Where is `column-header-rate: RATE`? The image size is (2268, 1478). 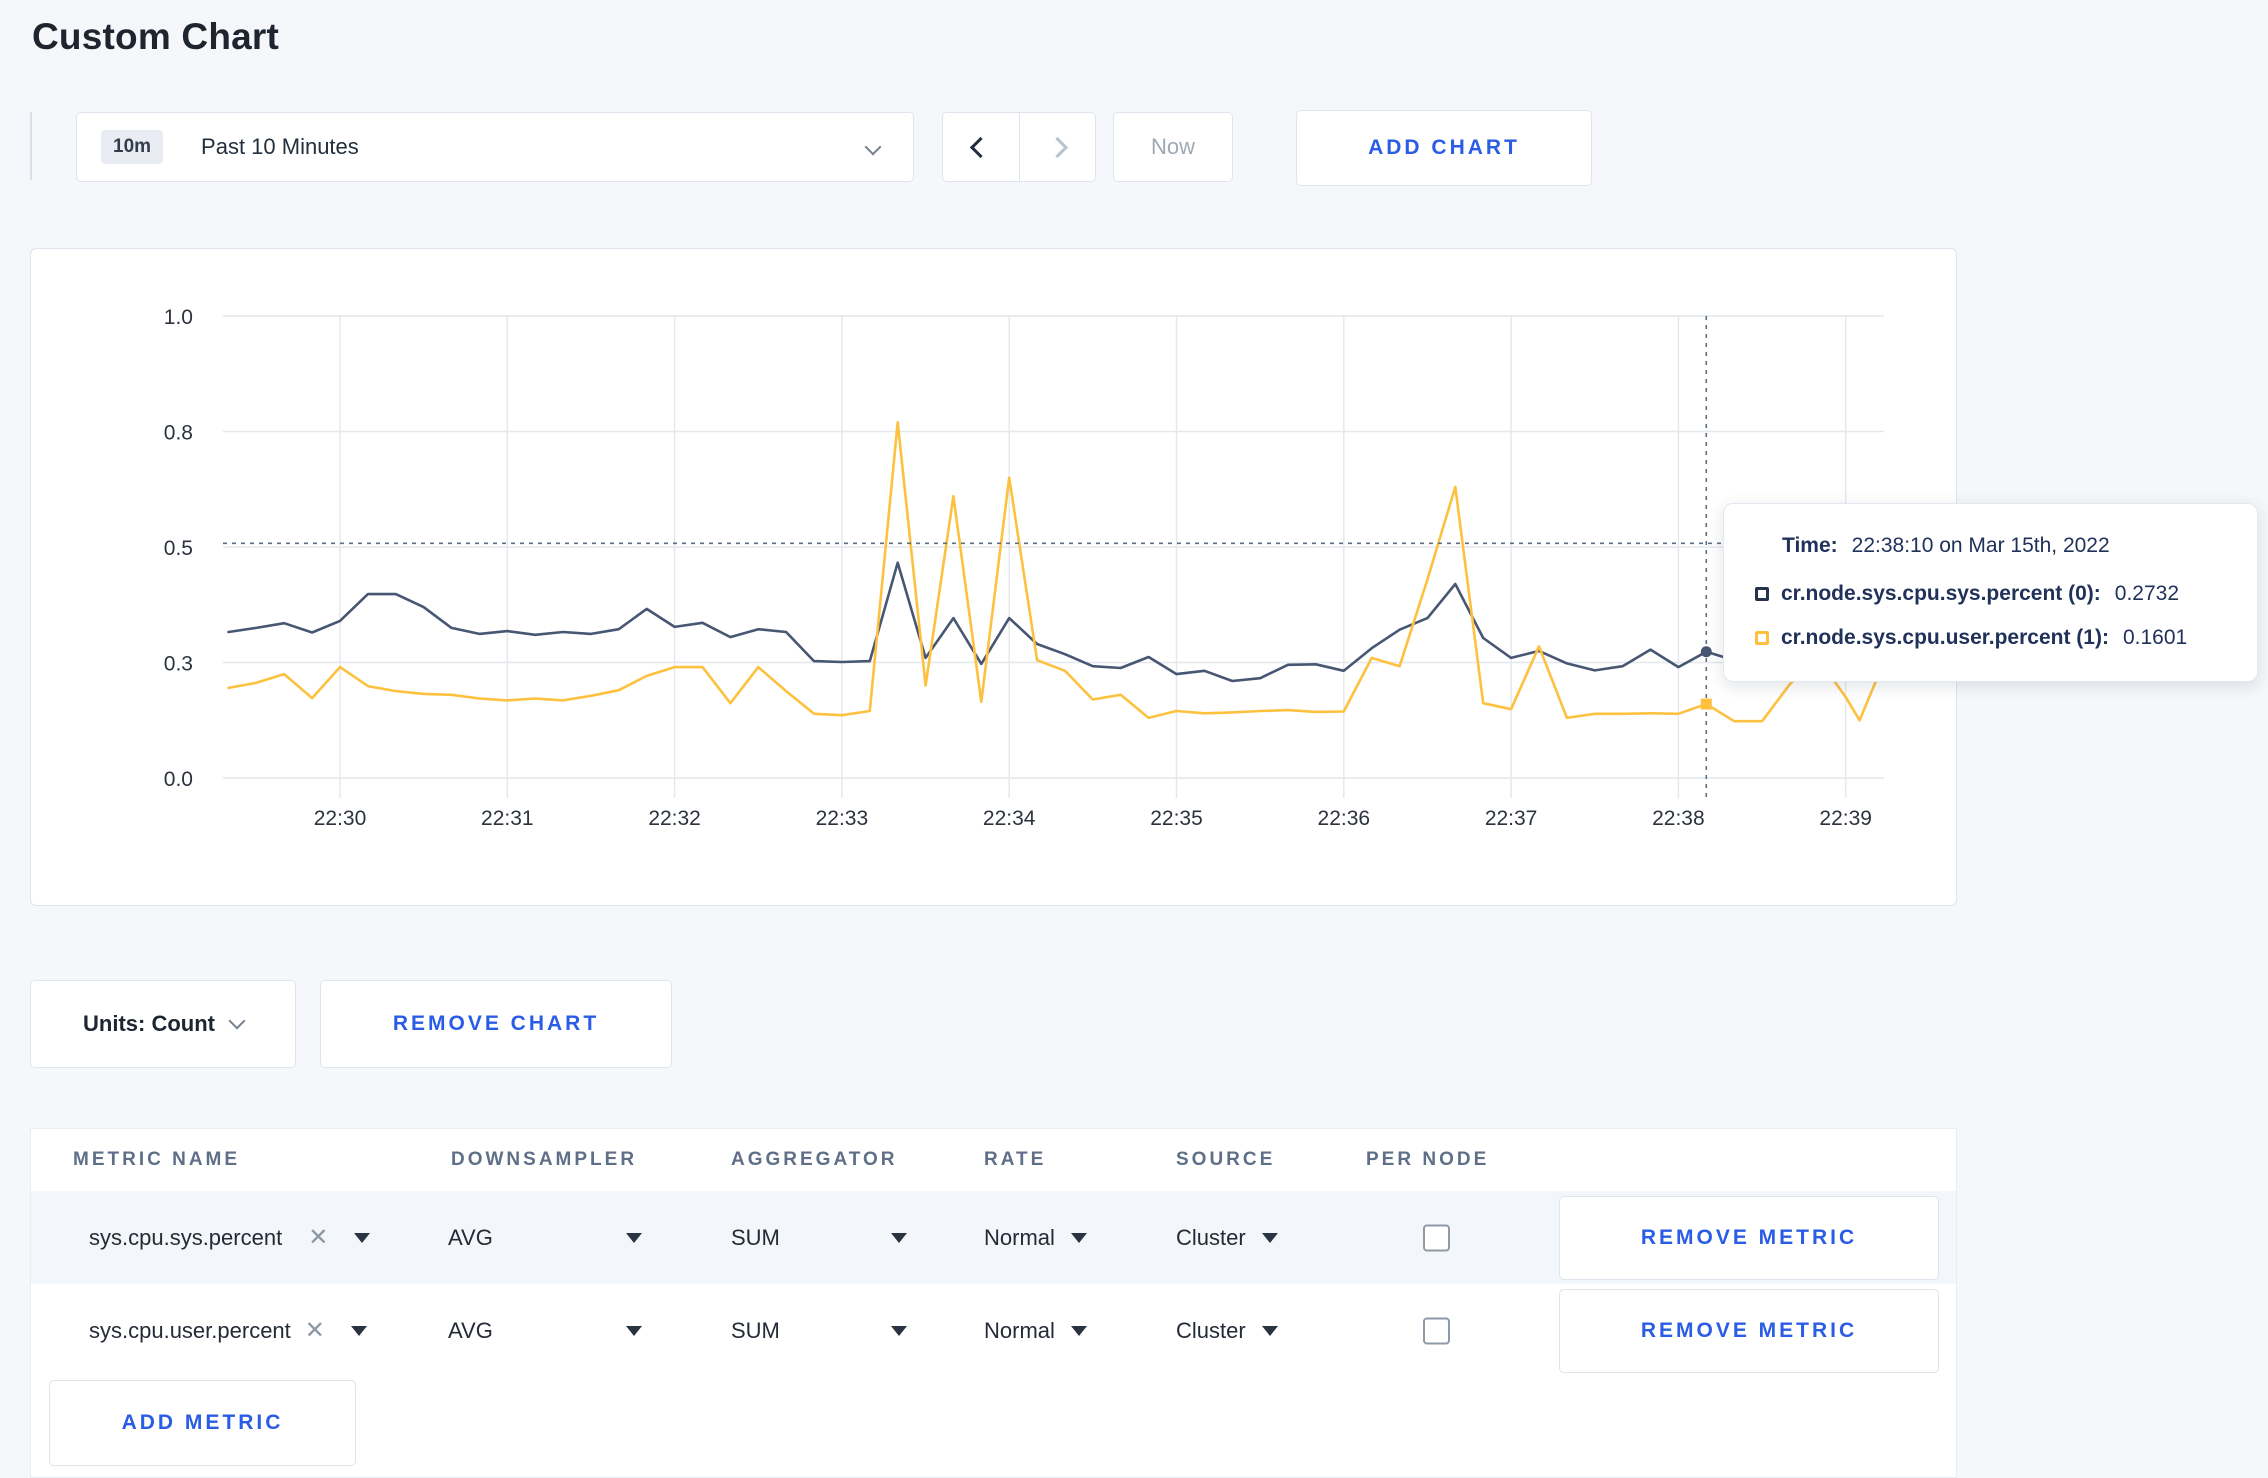
column-header-rate: RATE is located at coordinates (1015, 1159).